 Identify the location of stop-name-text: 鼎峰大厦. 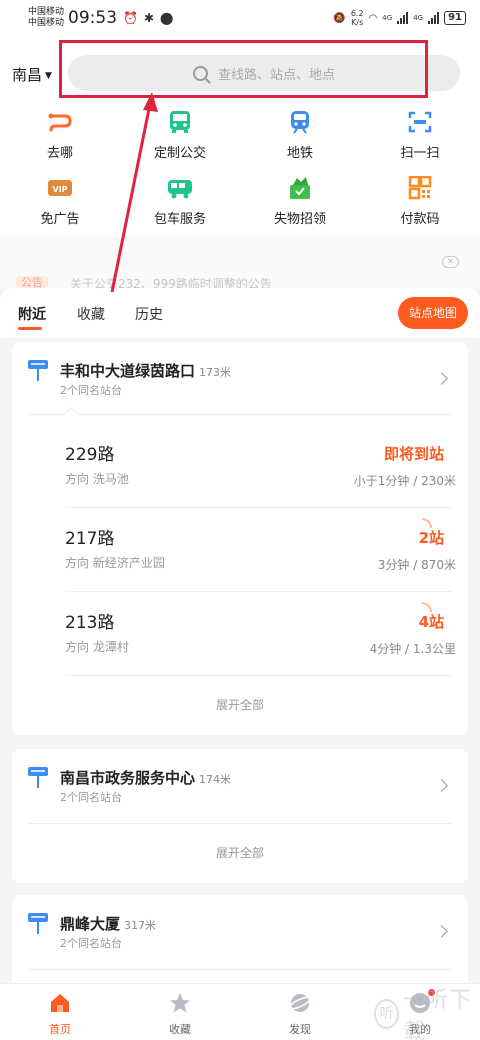
(90, 924).